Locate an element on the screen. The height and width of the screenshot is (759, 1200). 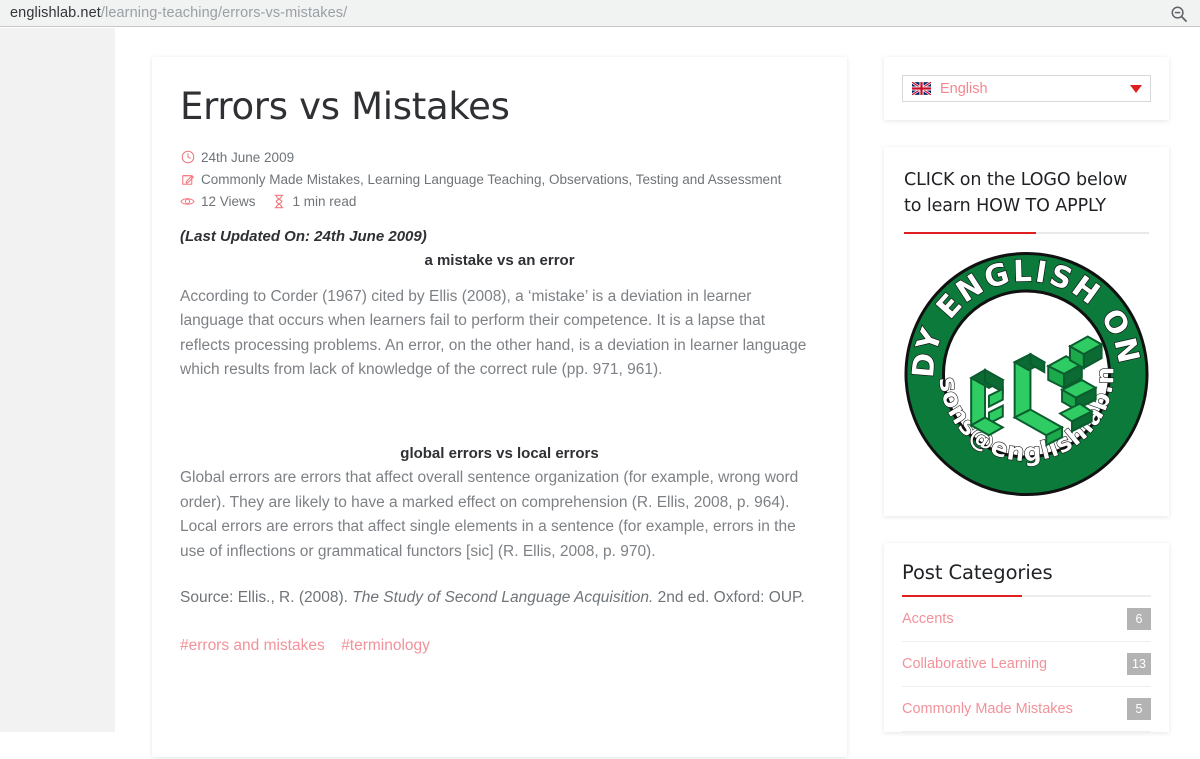
tag-link: #errors and mistakes is located at coordinates (252, 645).